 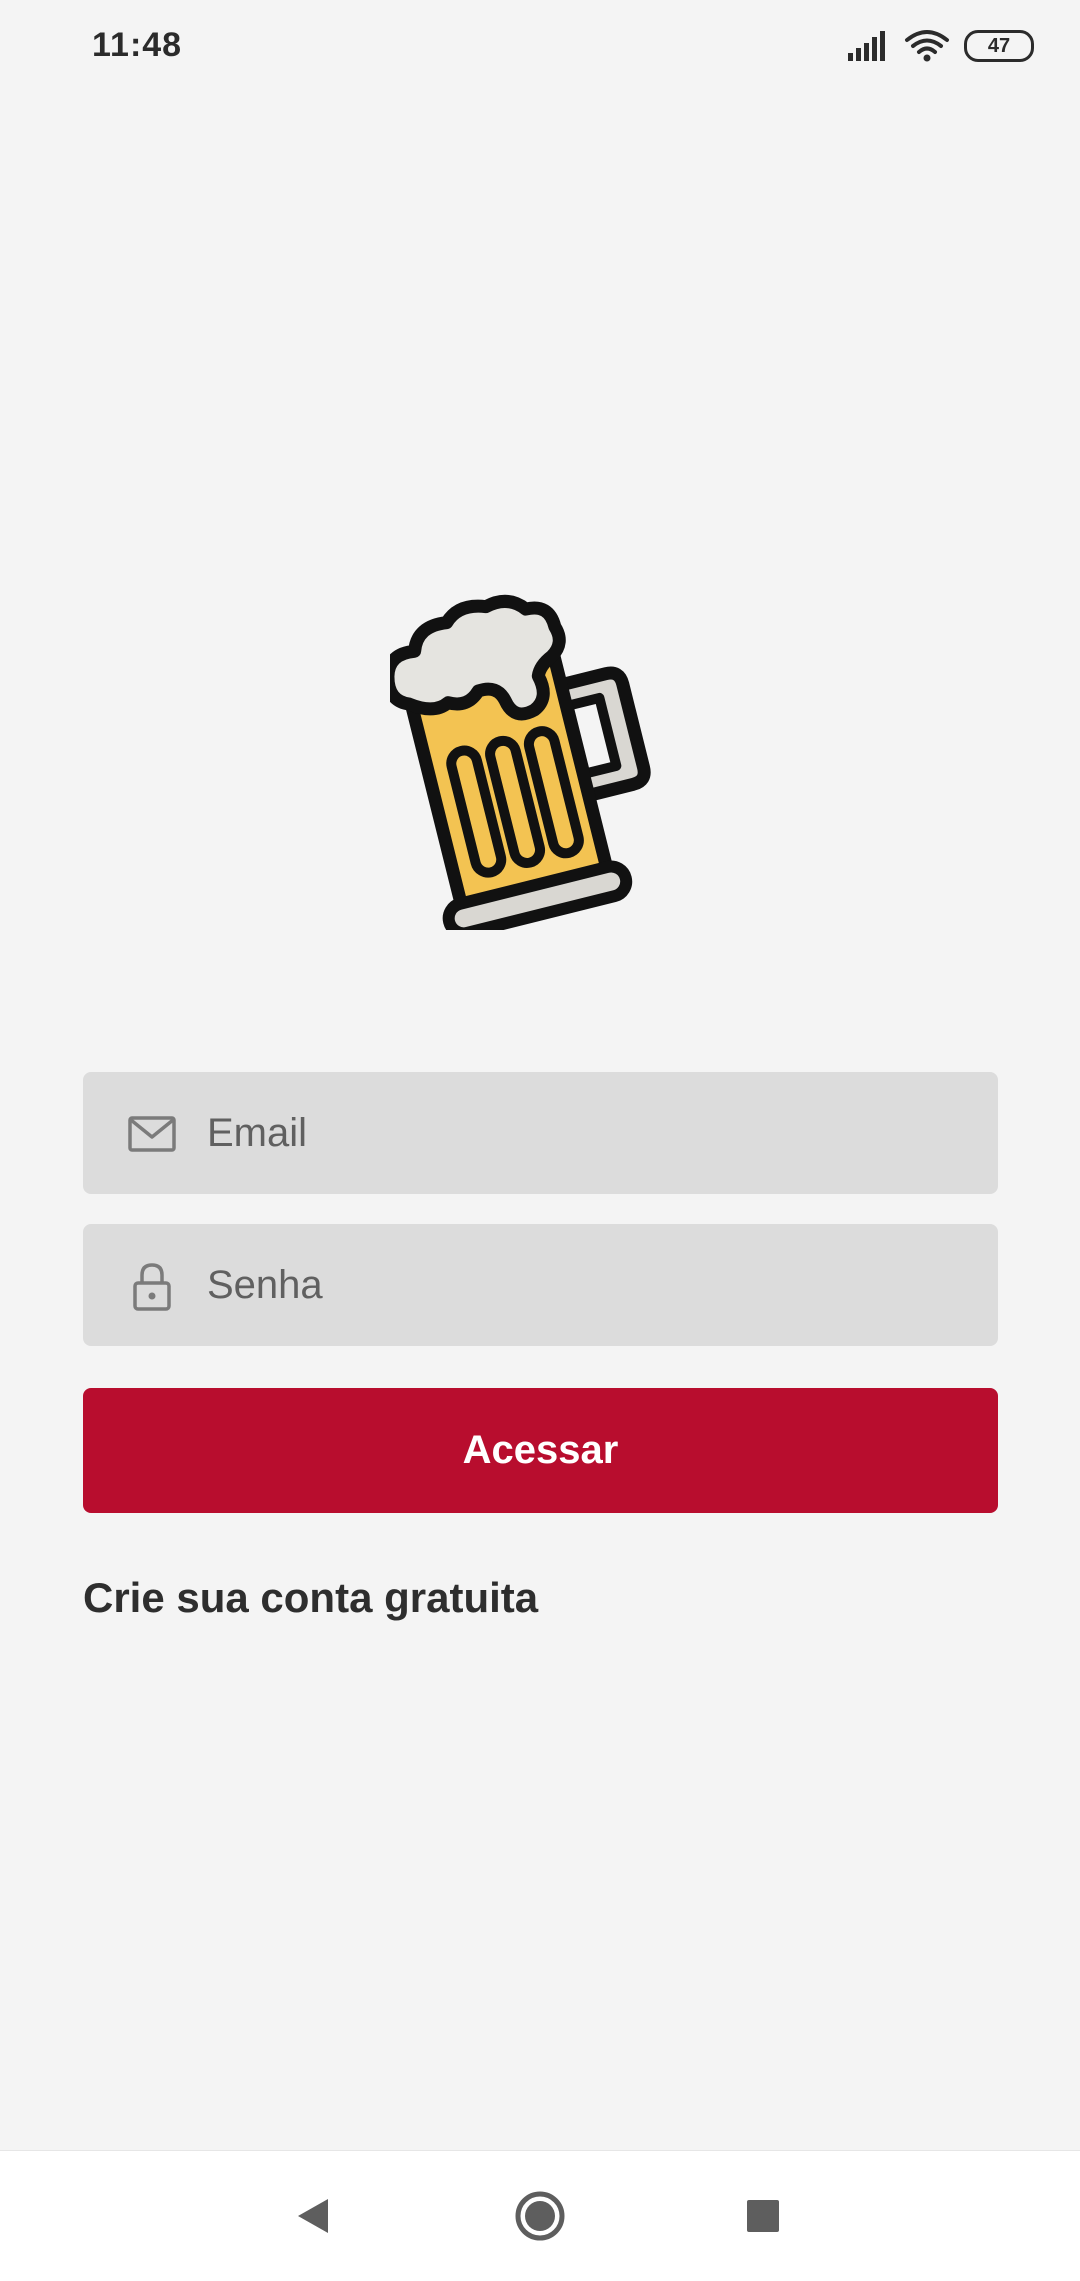 I want to click on wifi-icon, so click(x=927, y=46).